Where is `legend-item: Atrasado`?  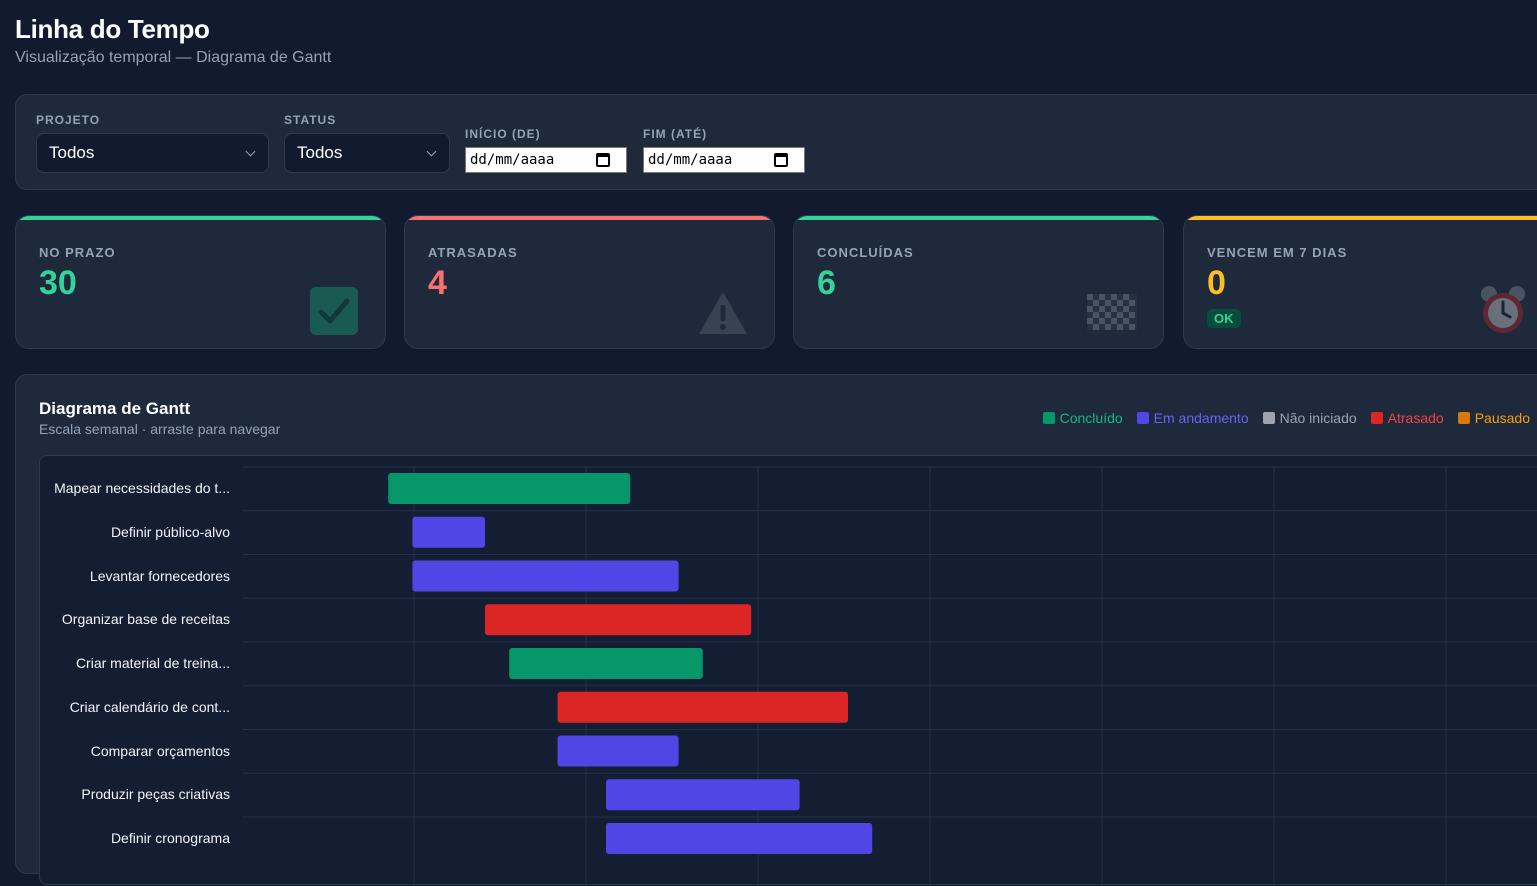
legend-item: Atrasado is located at coordinates (1407, 418).